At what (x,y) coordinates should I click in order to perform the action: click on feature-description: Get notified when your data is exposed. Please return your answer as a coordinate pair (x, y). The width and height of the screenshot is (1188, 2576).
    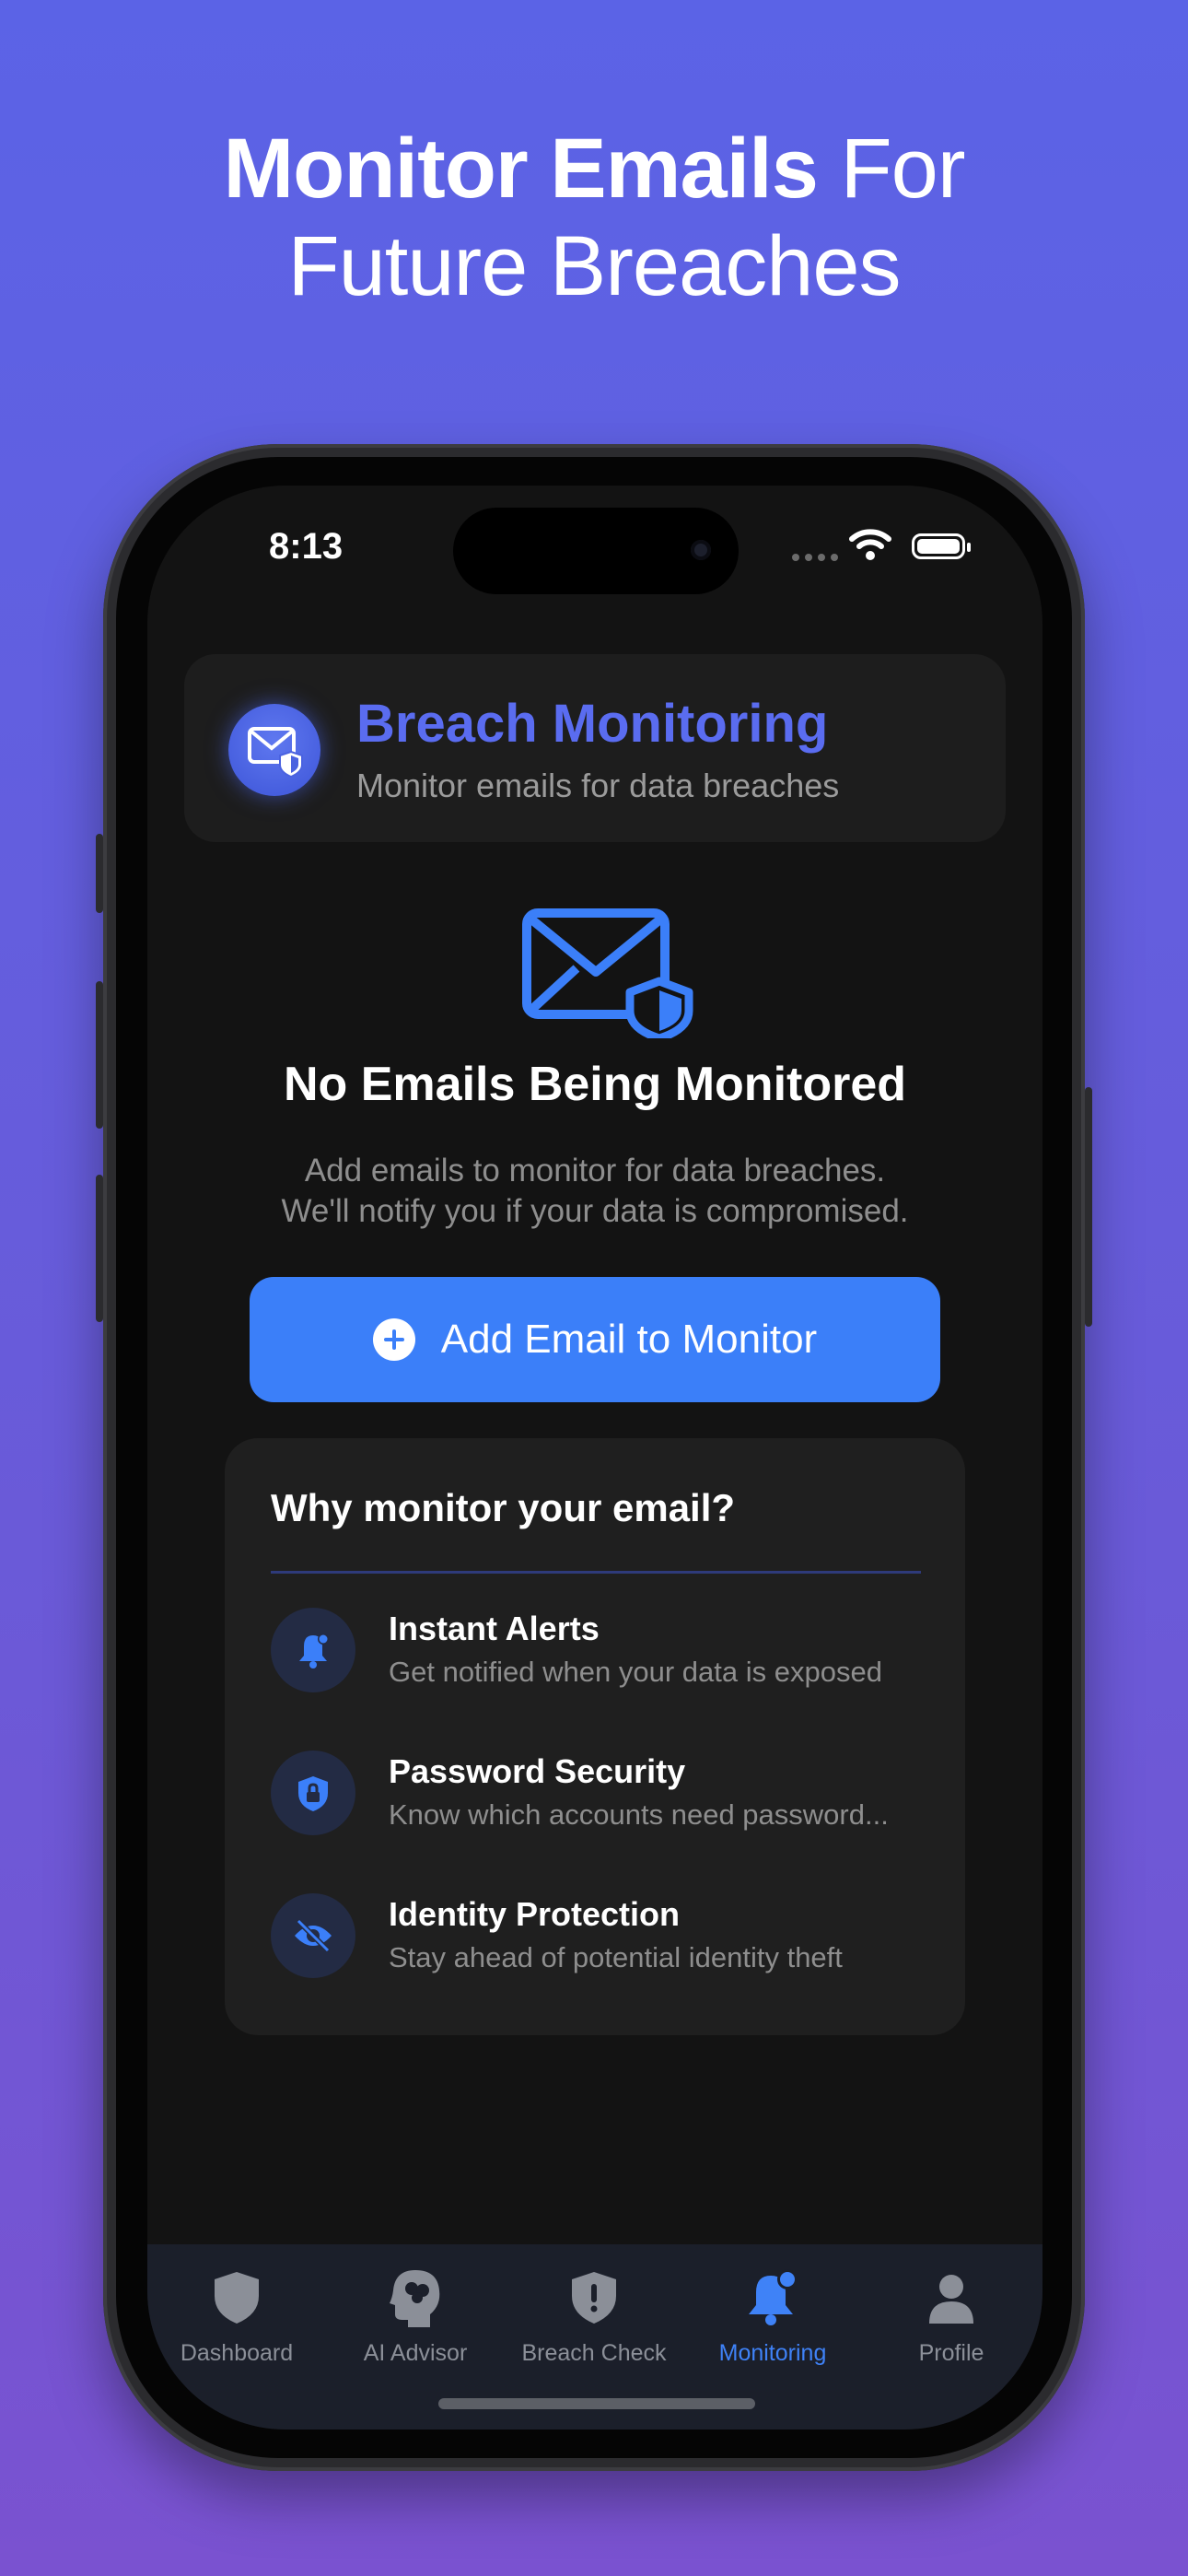
    Looking at the image, I should click on (635, 1672).